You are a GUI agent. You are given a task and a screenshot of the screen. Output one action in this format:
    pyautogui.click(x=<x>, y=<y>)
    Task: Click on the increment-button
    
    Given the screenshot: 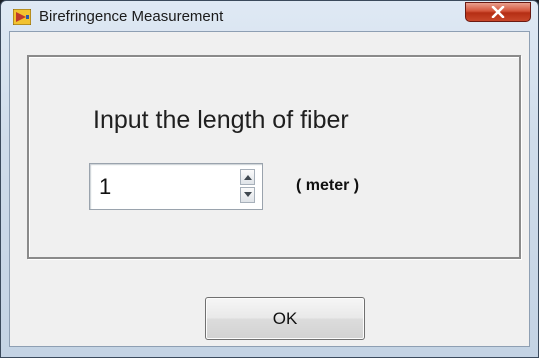 What is the action you would take?
    pyautogui.click(x=247, y=177)
    